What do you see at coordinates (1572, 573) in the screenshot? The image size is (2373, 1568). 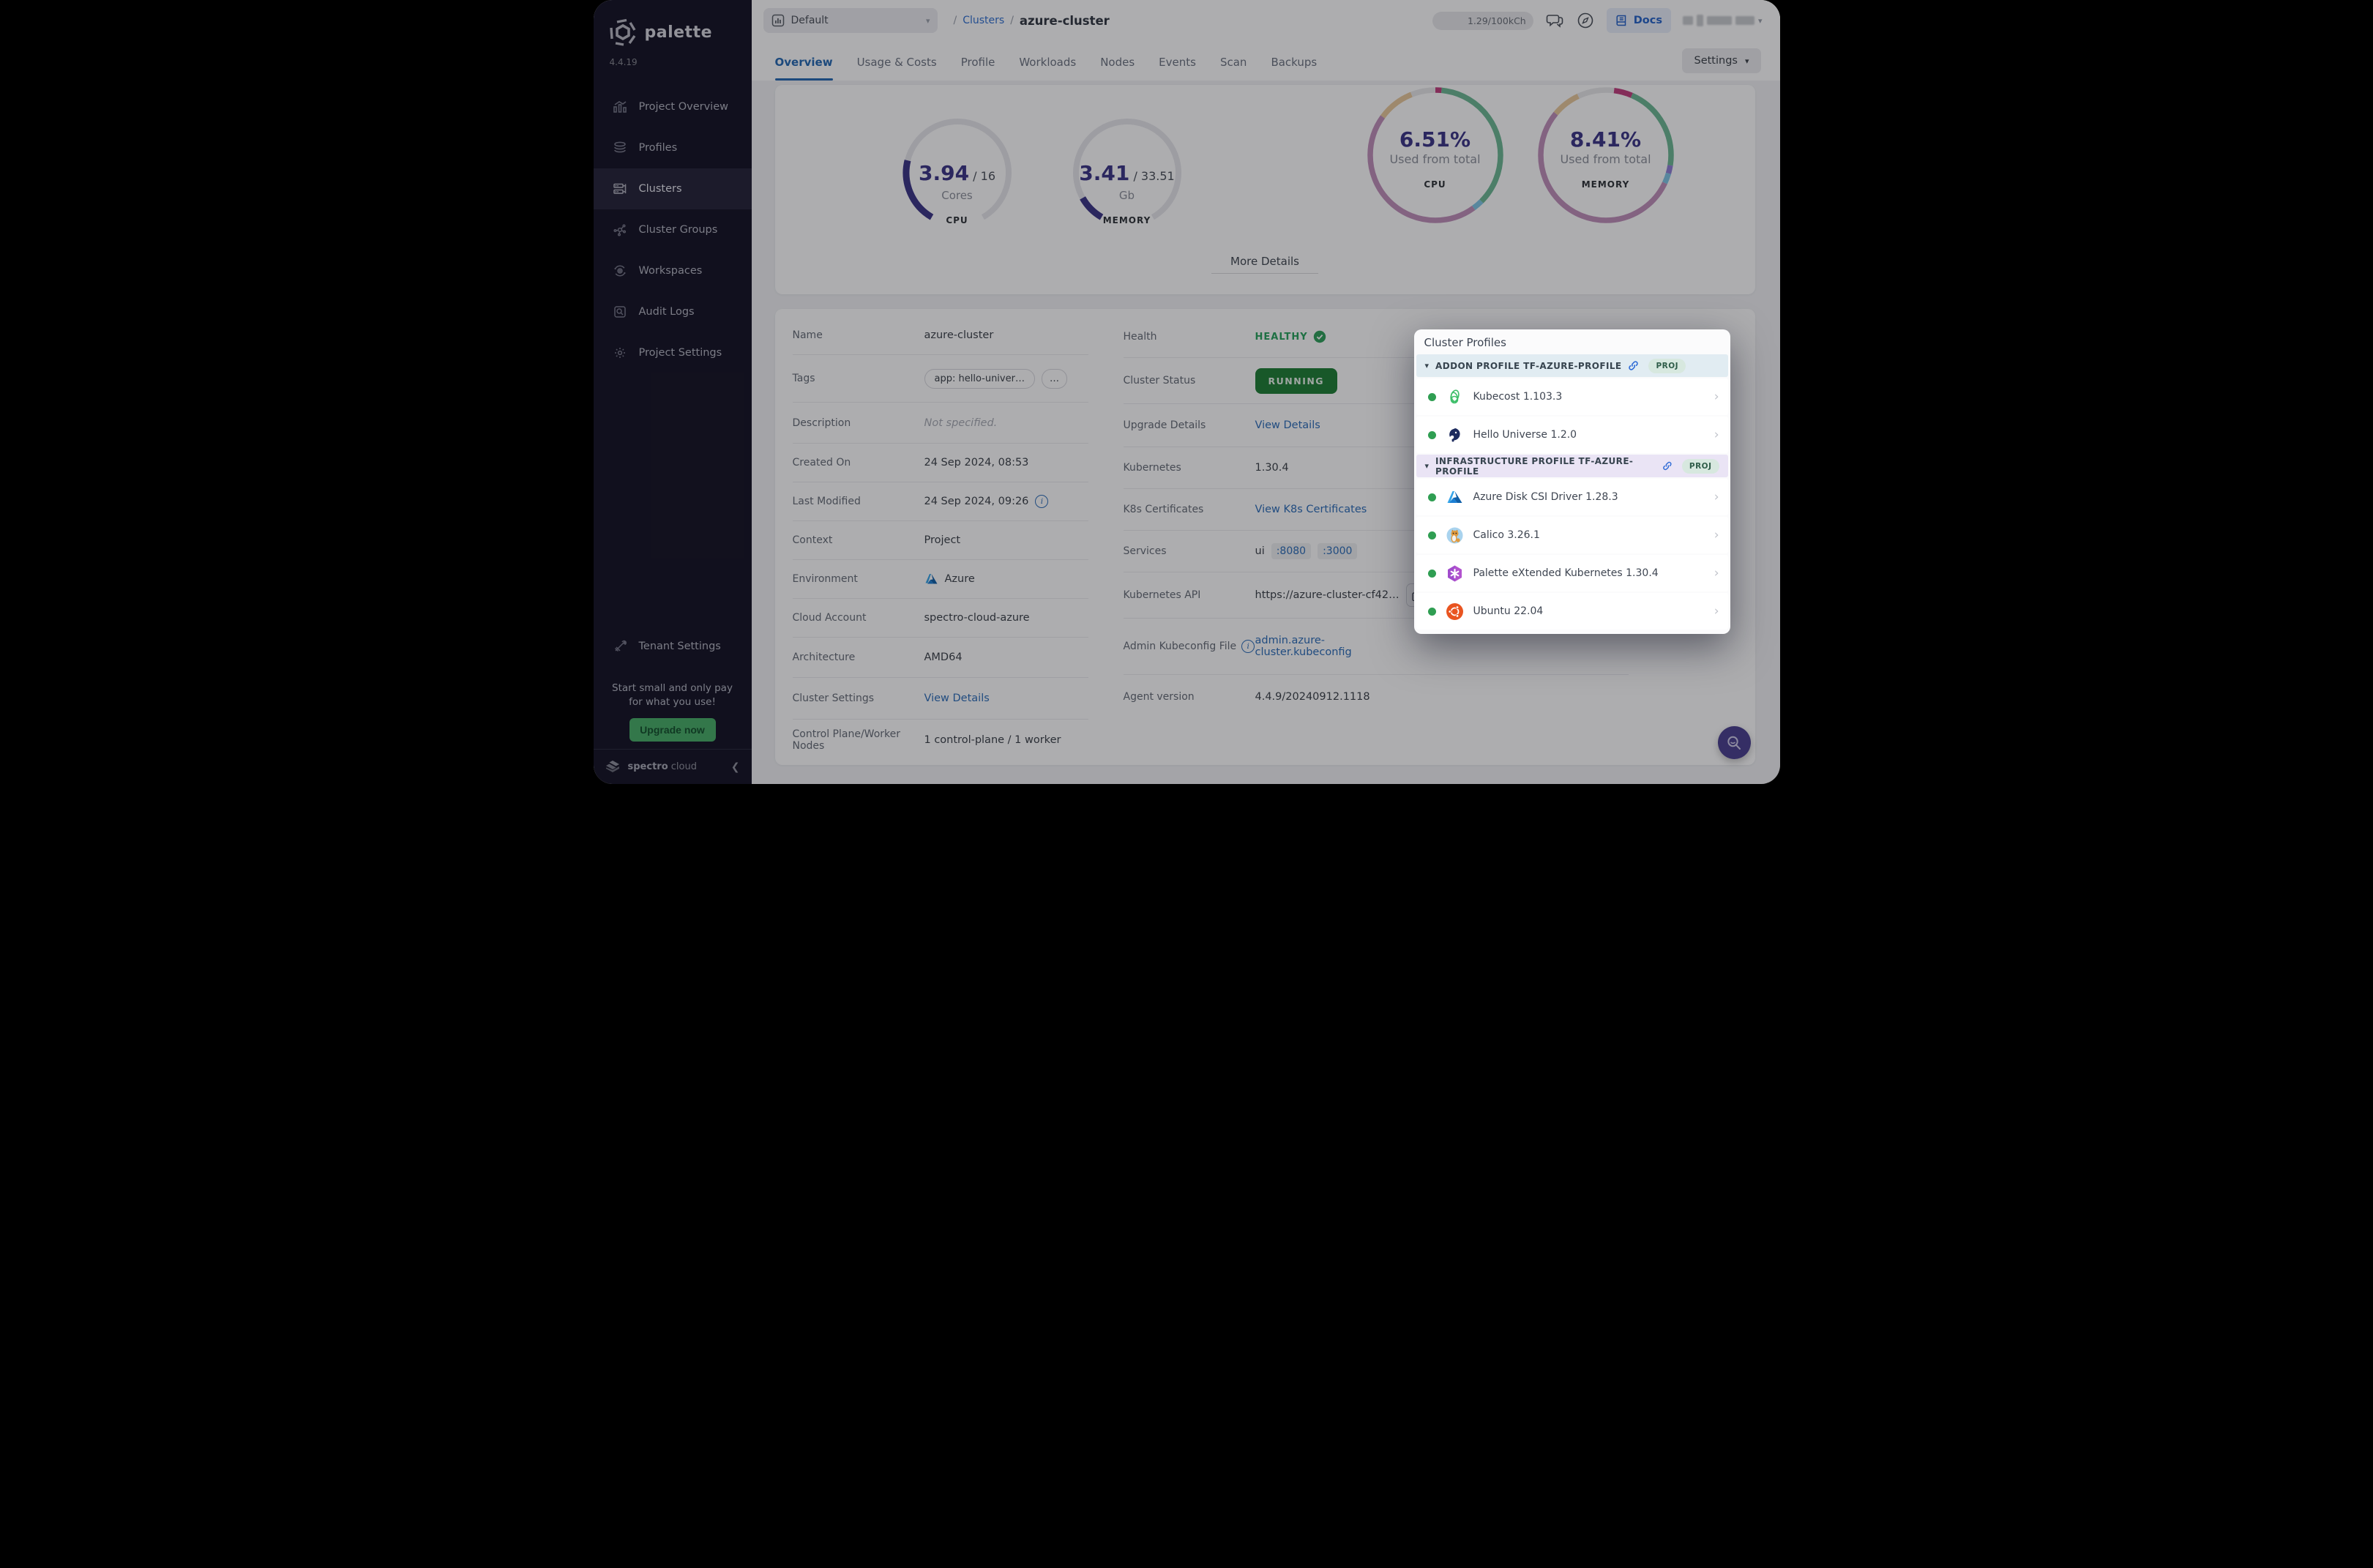 I see `pack-row-palette-extended-kubernetes: Palette eXtended Kubernetes 1.30.4 ›` at bounding box center [1572, 573].